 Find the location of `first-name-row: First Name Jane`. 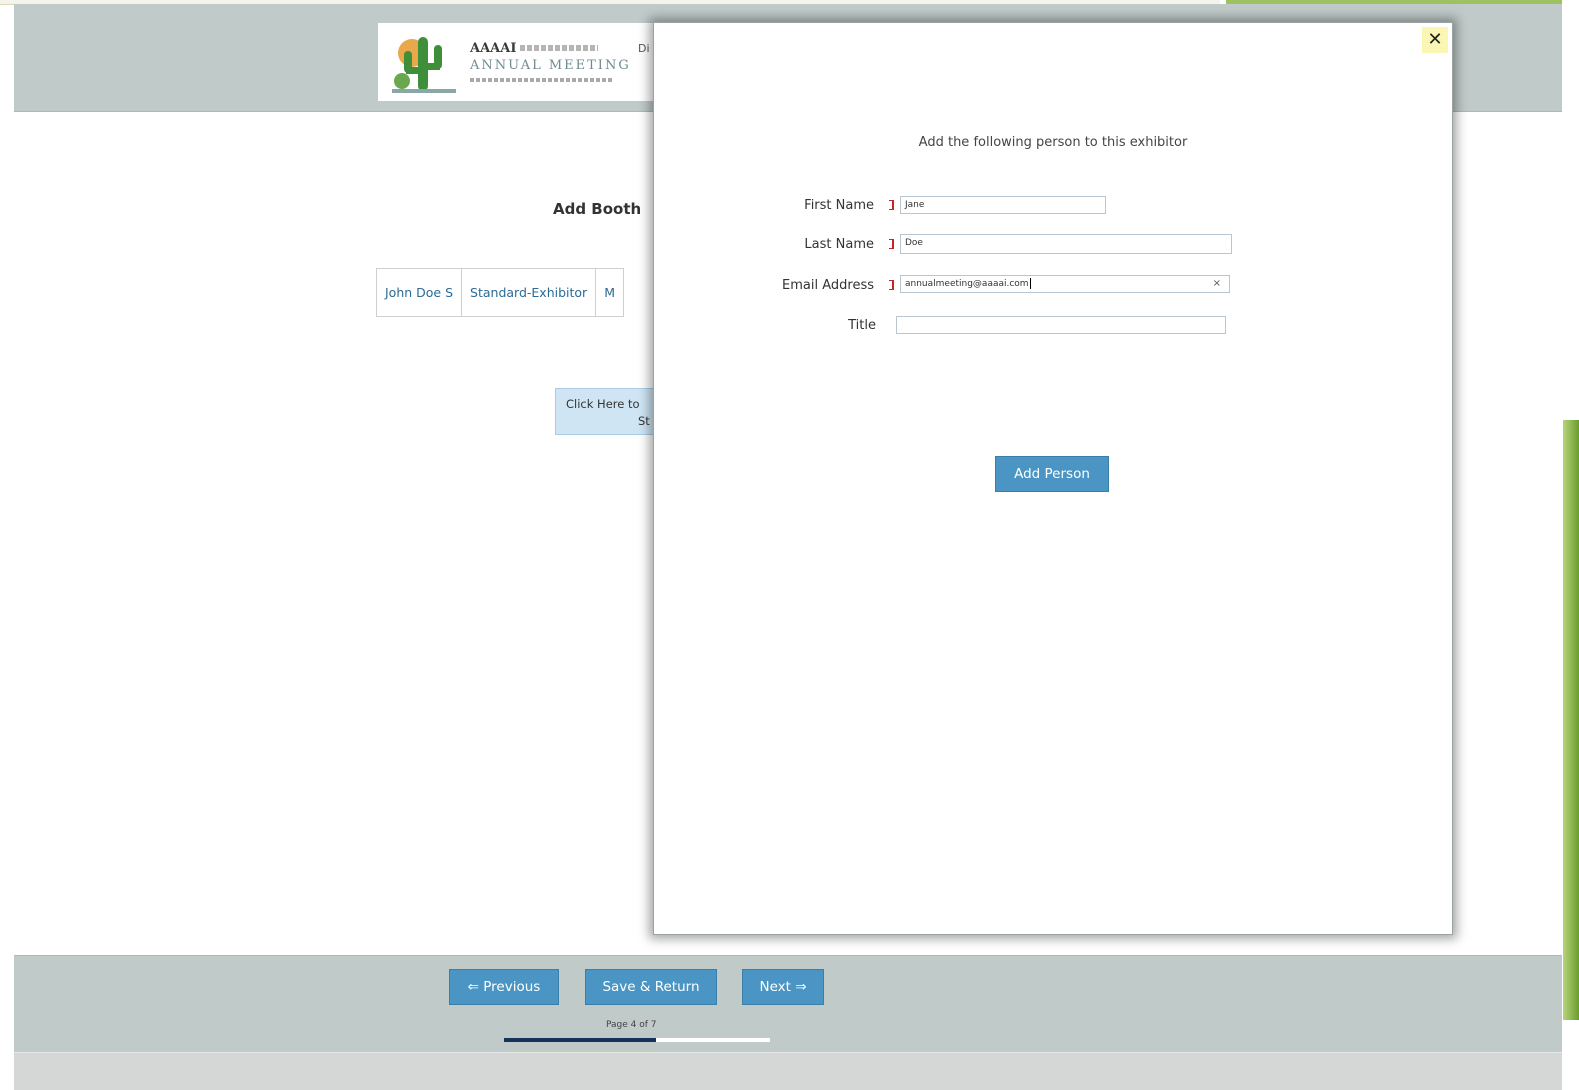

first-name-row: First Name Jane is located at coordinates (1053, 207).